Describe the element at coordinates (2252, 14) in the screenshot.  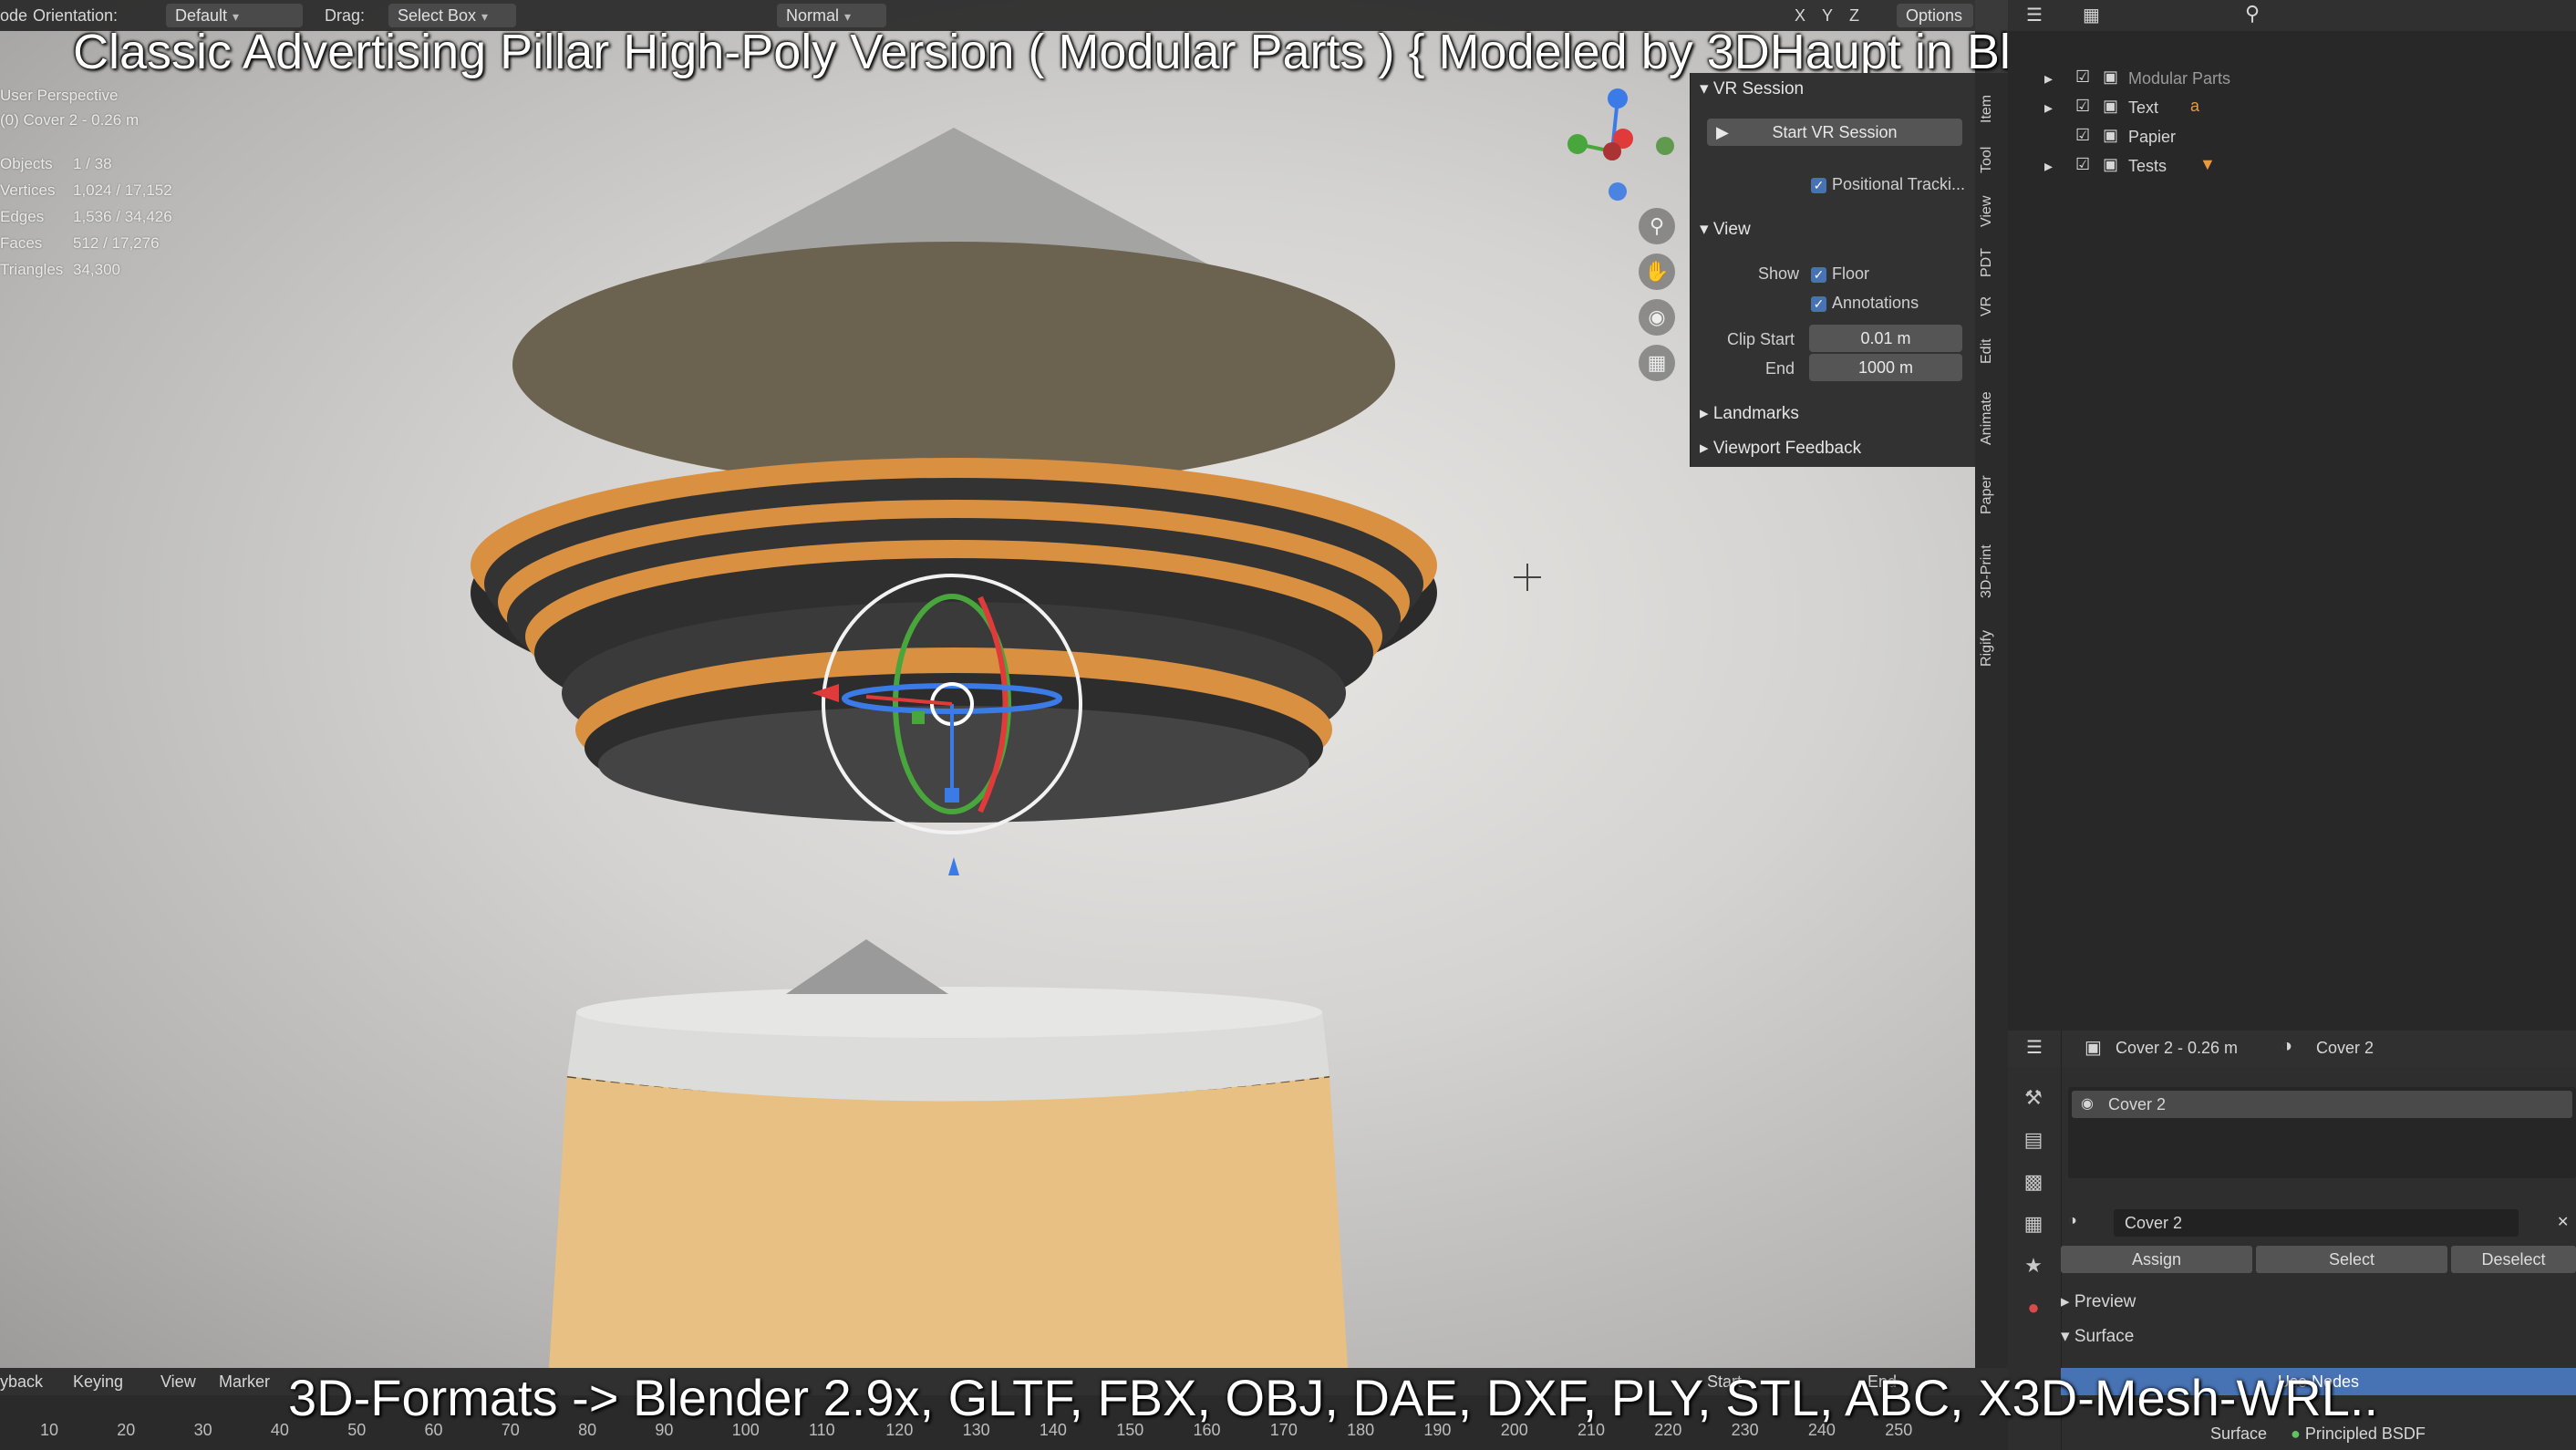
I see `search-icon: ⚲` at that location.